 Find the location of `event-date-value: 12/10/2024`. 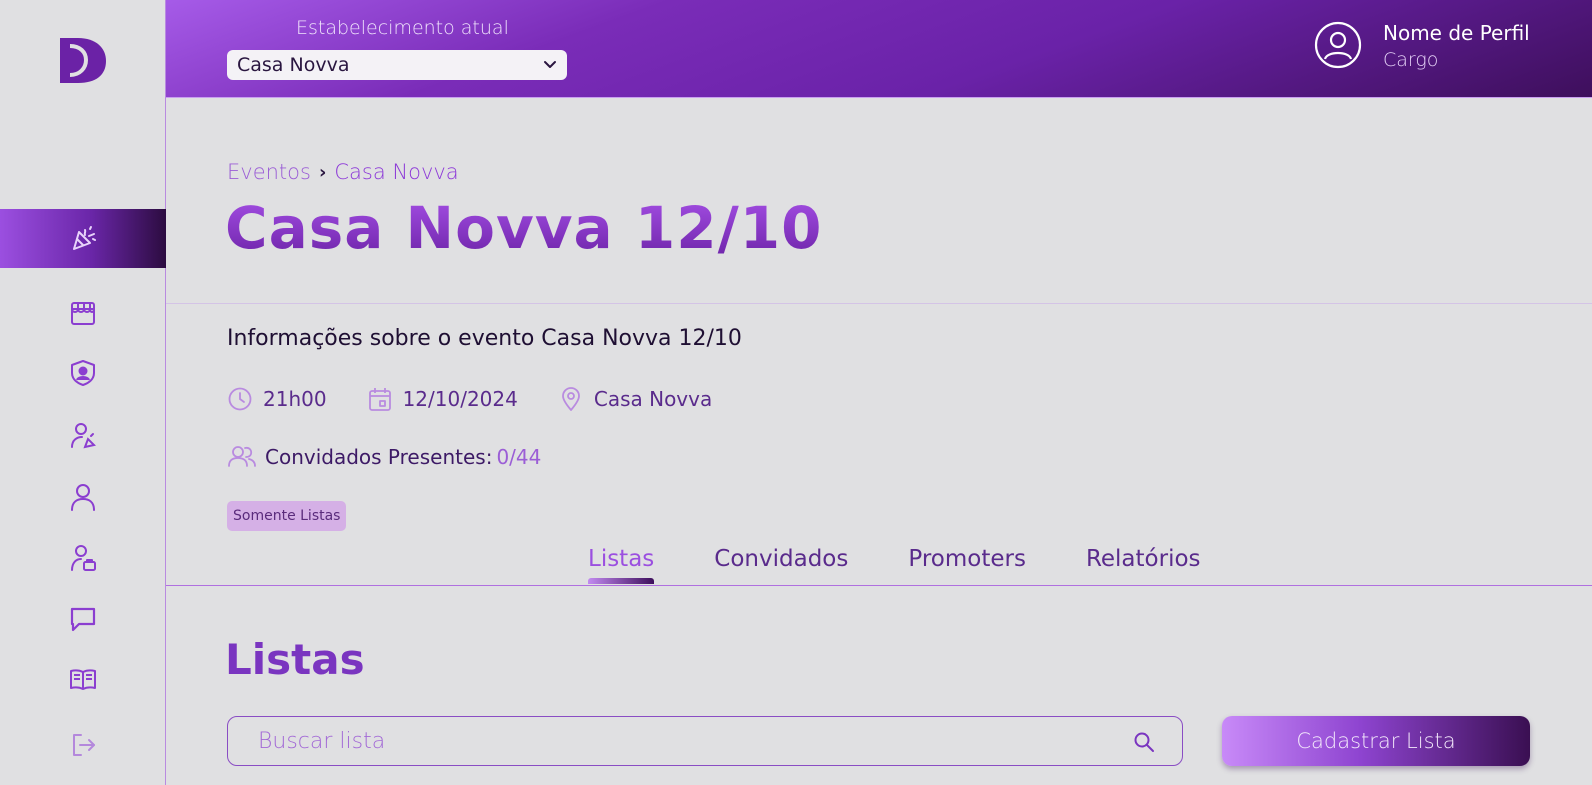

event-date-value: 12/10/2024 is located at coordinates (460, 399).